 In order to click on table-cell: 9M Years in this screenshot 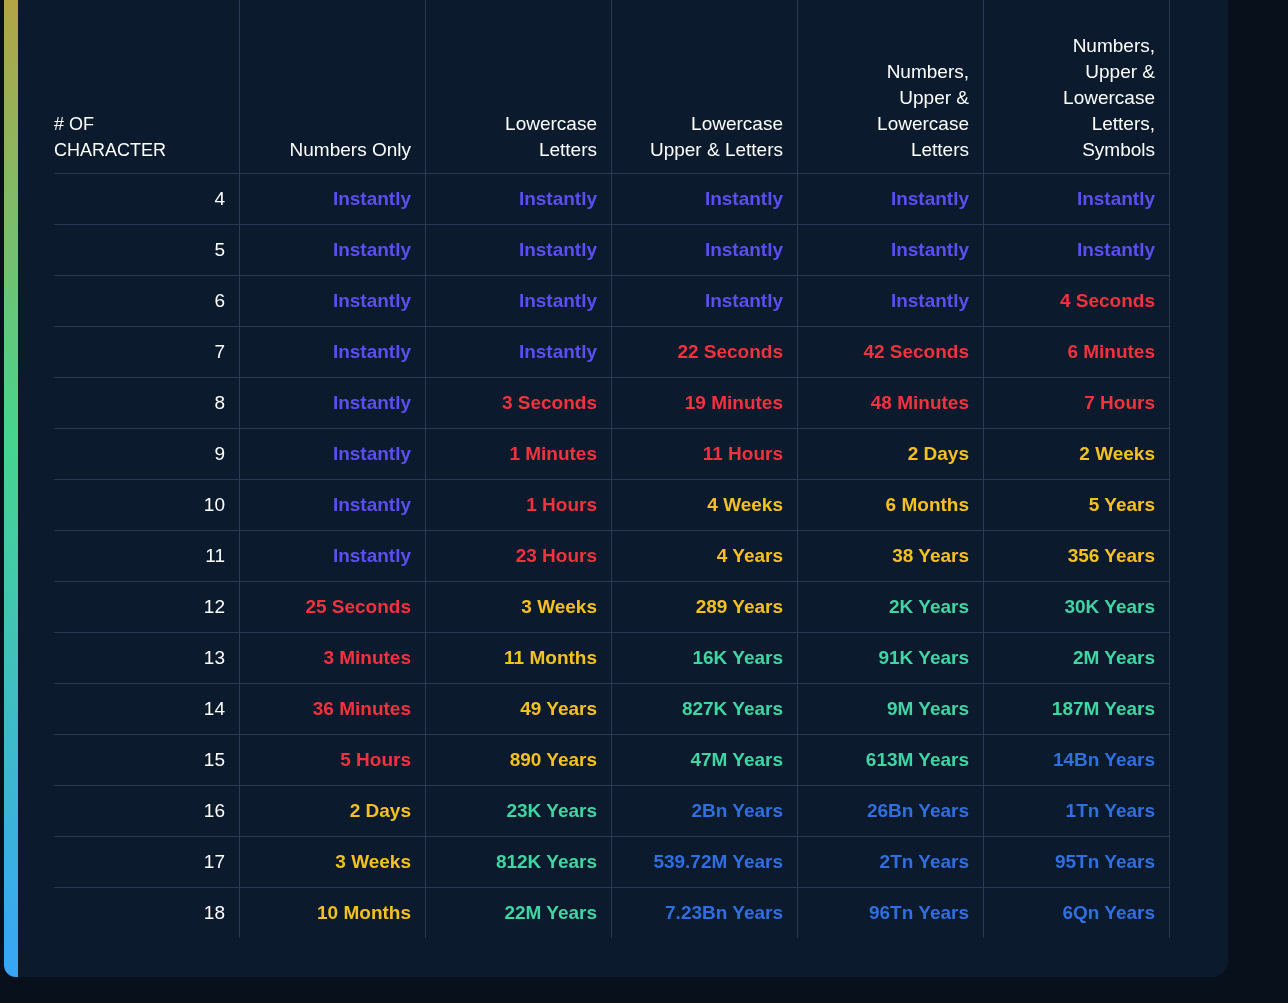, I will do `click(890, 709)`.